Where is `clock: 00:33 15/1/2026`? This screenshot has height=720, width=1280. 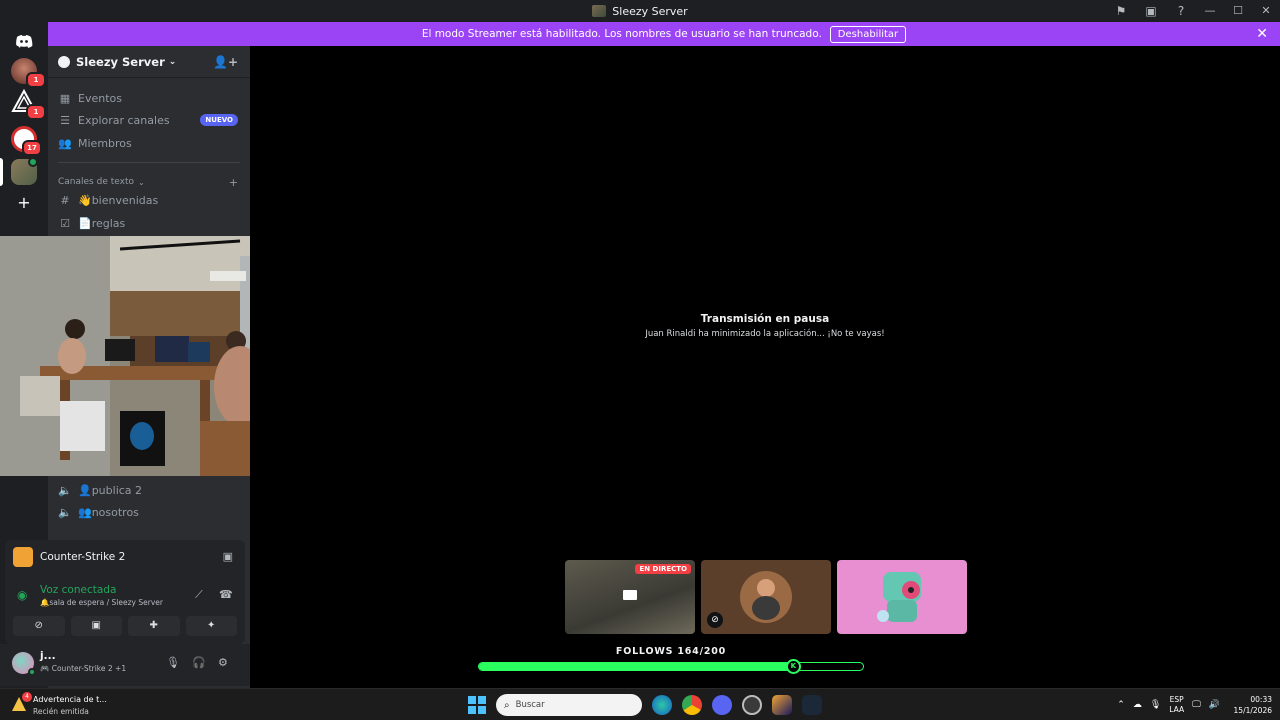 clock: 00:33 15/1/2026 is located at coordinates (1250, 705).